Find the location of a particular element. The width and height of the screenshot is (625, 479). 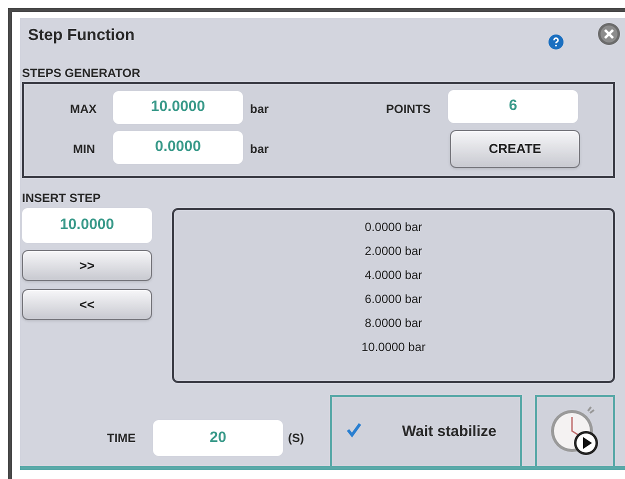

dialog-title: Step Function is located at coordinates (81, 36).